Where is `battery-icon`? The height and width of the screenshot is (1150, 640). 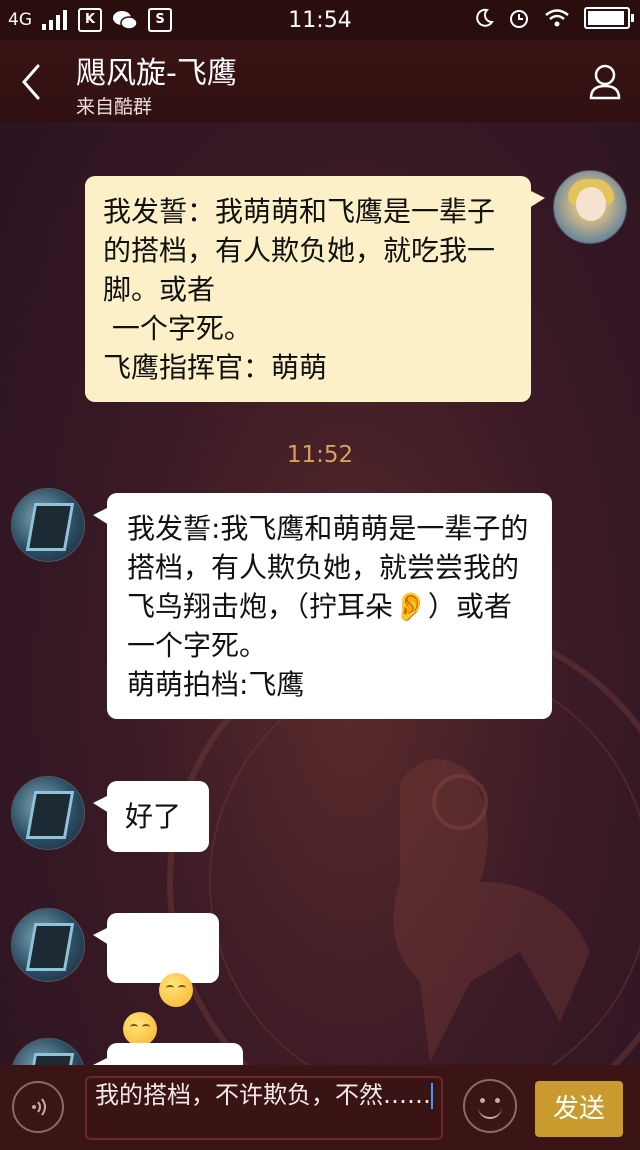
battery-icon is located at coordinates (609, 18).